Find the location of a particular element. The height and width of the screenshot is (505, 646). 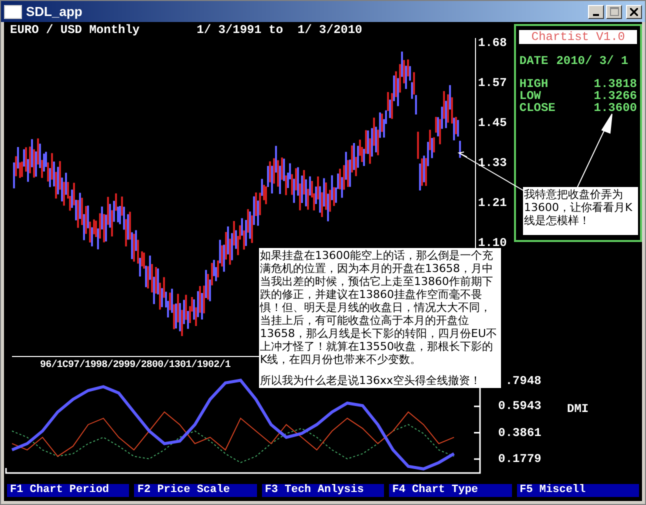

value-number: 1.3266 is located at coordinates (615, 96).